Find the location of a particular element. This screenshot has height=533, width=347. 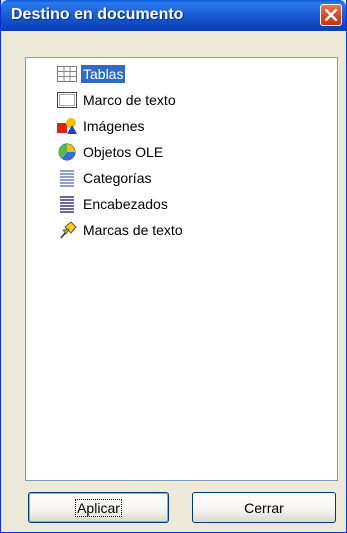

close-button: Cerrar is located at coordinates (264, 507).